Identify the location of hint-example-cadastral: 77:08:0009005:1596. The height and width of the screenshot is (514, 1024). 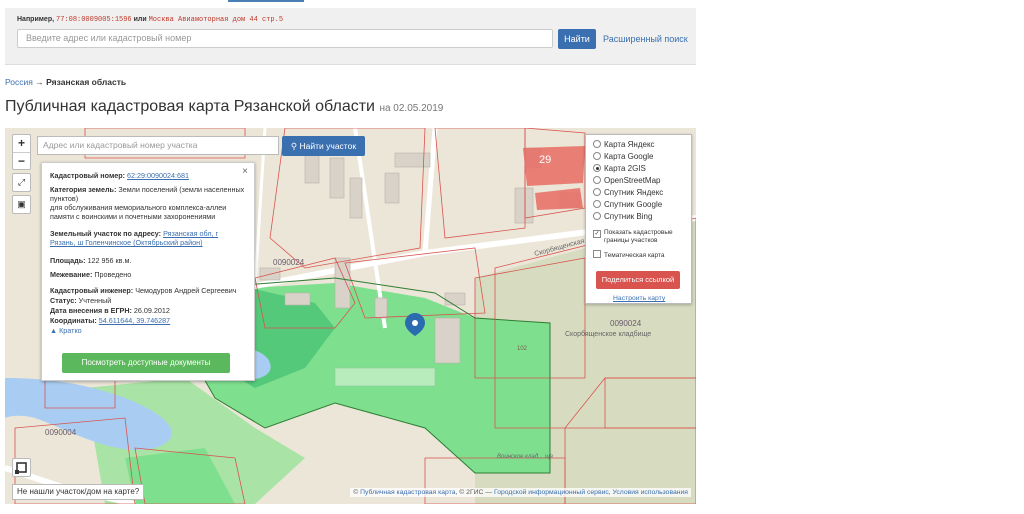
(94, 20).